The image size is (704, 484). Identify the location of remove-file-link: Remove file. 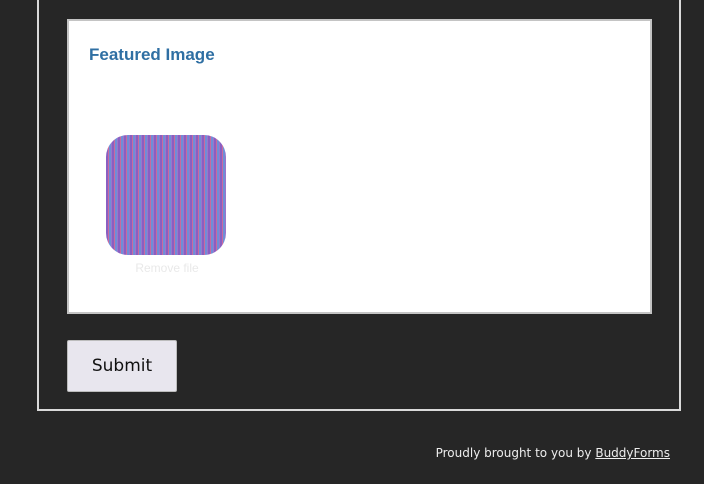
(167, 268).